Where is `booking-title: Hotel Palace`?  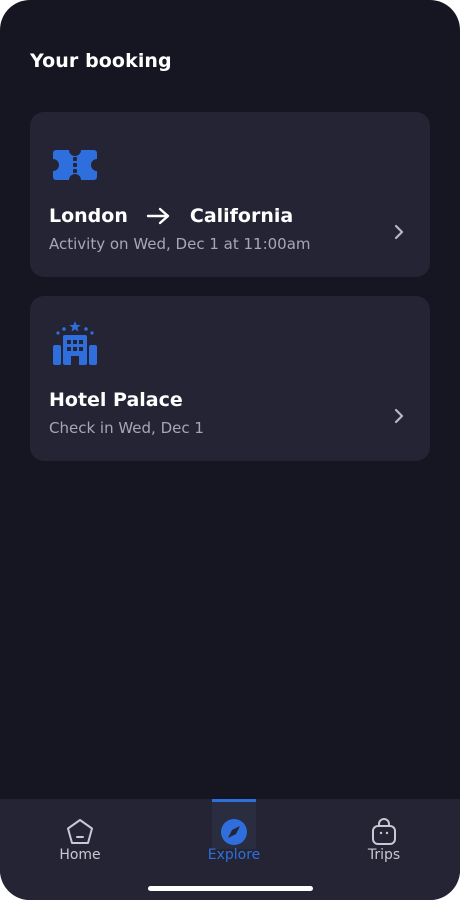
booking-title: Hotel Palace is located at coordinates (116, 400).